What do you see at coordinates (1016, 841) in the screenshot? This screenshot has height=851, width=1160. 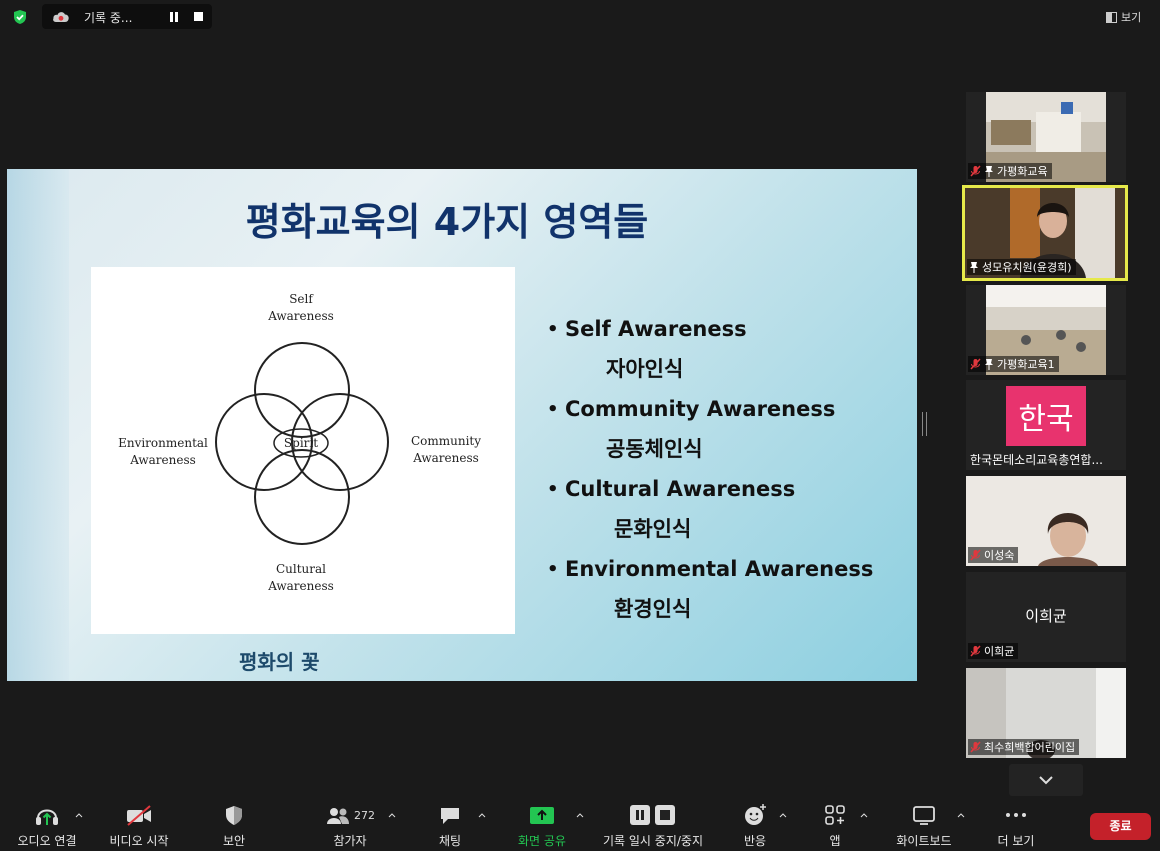 I see `more-label: 더 보기` at bounding box center [1016, 841].